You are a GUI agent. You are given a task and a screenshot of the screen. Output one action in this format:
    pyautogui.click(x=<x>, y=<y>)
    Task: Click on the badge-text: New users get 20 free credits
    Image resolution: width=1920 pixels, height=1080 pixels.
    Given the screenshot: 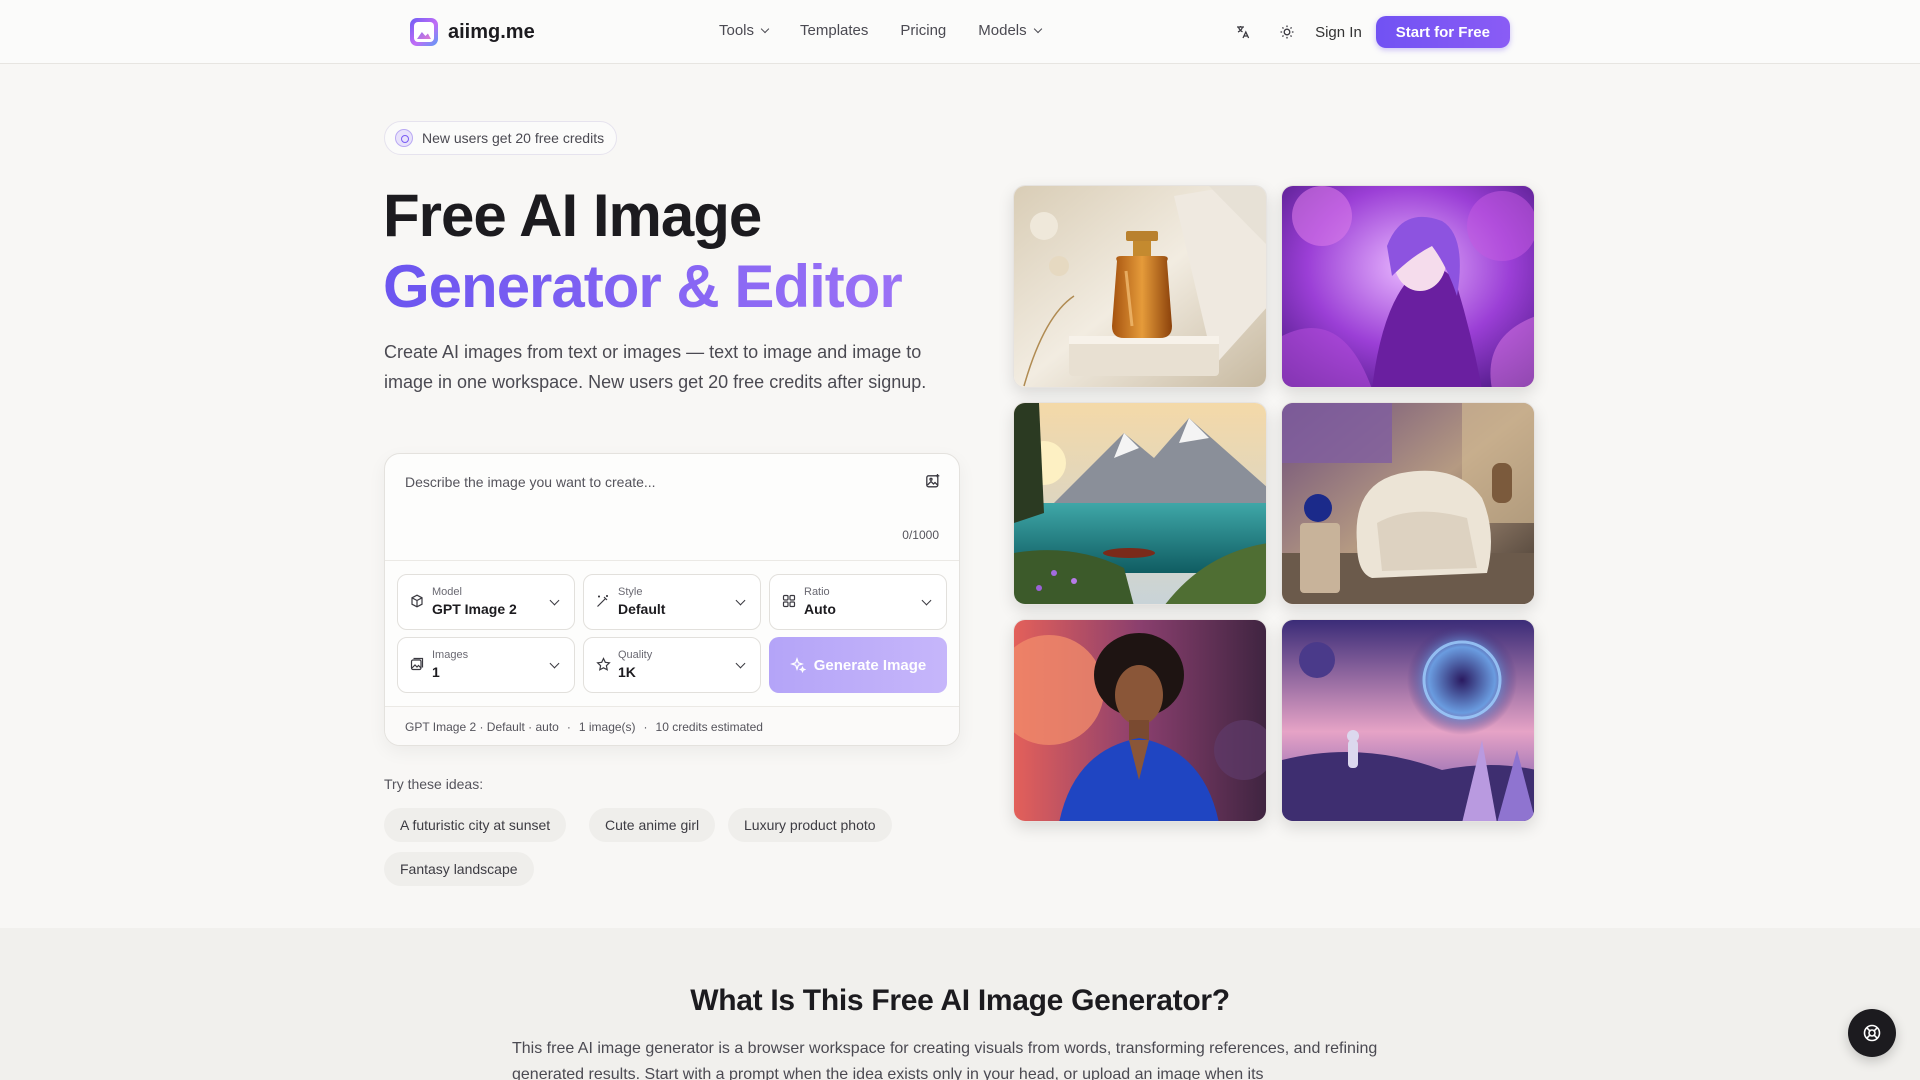 What is the action you would take?
    pyautogui.click(x=513, y=138)
    